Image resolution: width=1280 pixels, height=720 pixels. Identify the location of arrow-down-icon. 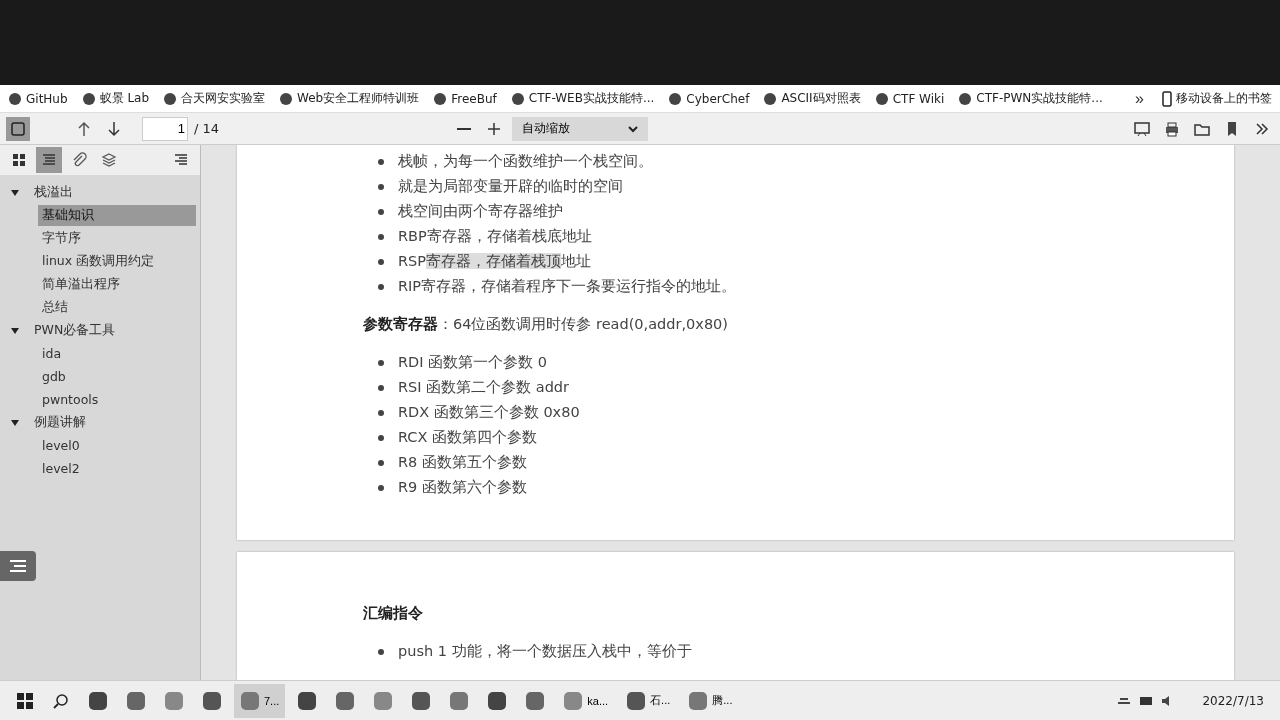
(114, 128).